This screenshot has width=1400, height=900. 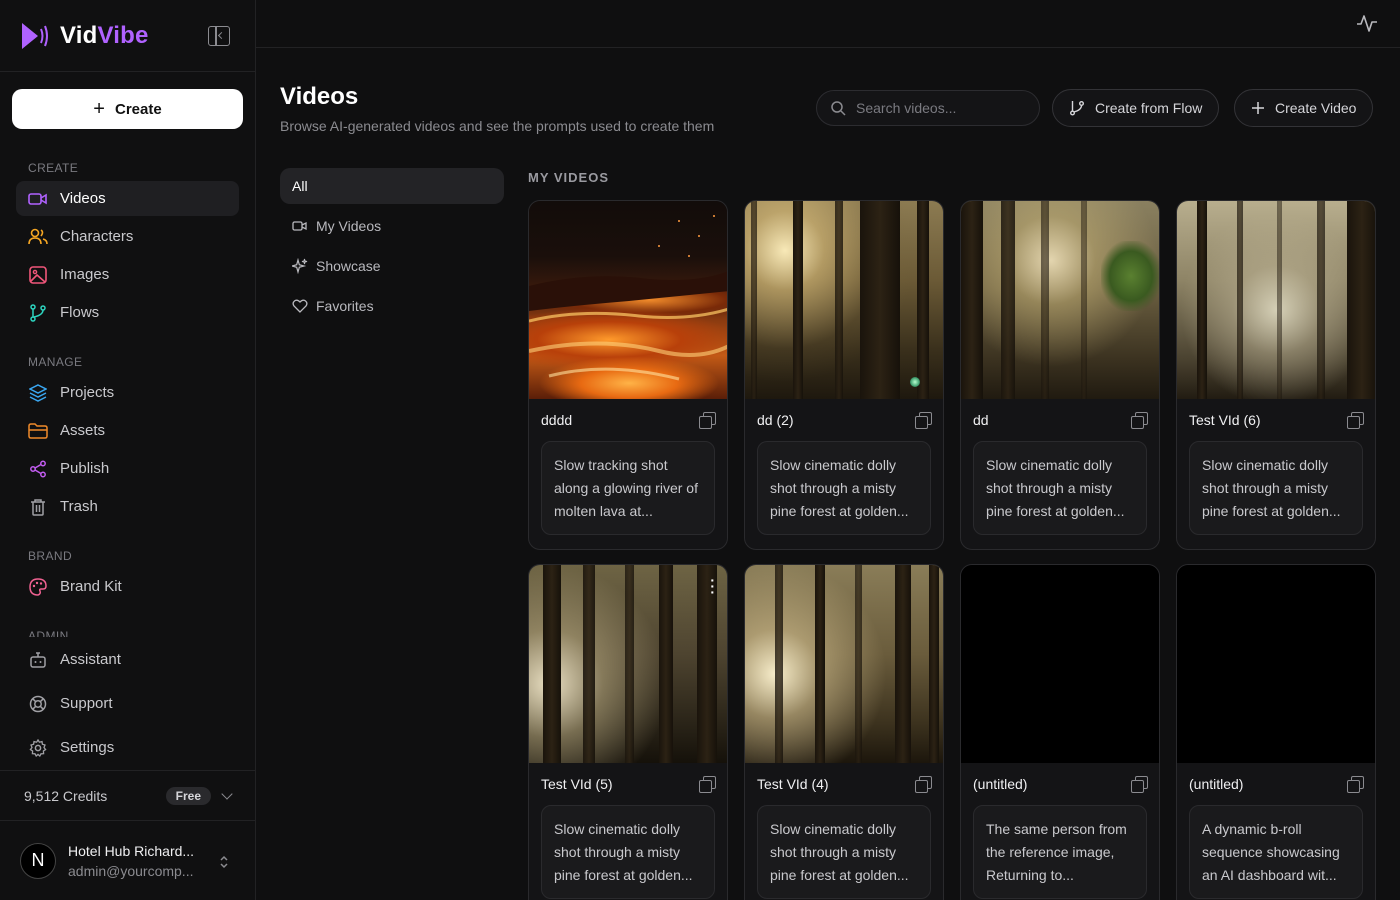 I want to click on video-card-header: Test VId (4), so click(x=844, y=784).